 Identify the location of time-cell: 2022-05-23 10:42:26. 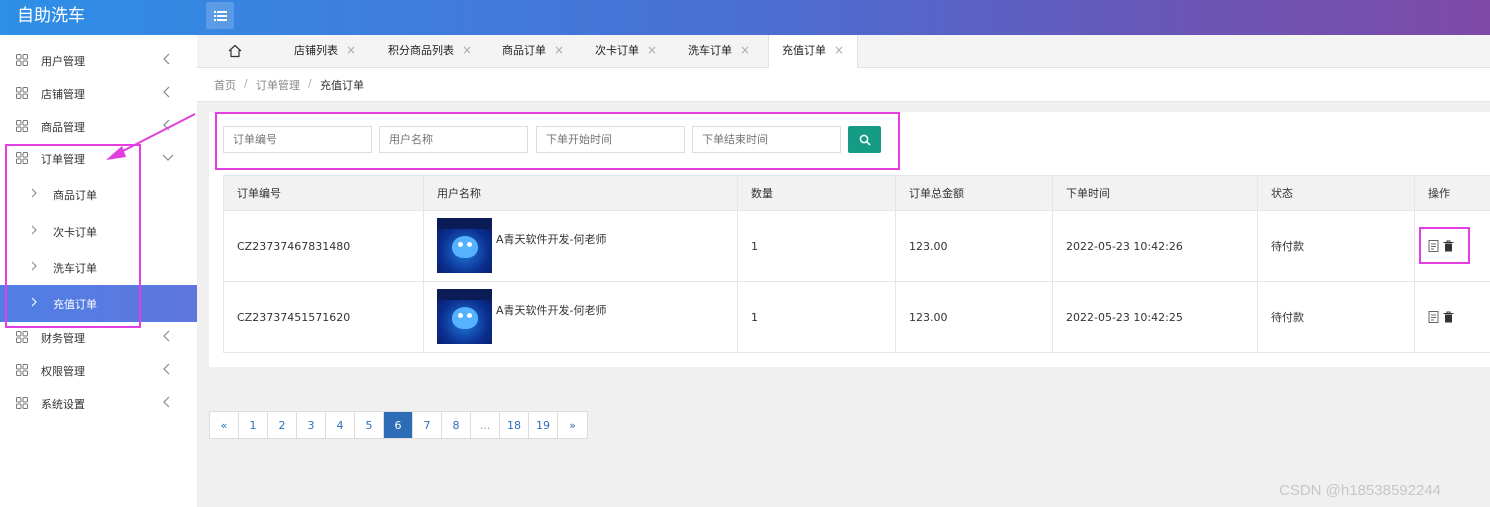
(1155, 246).